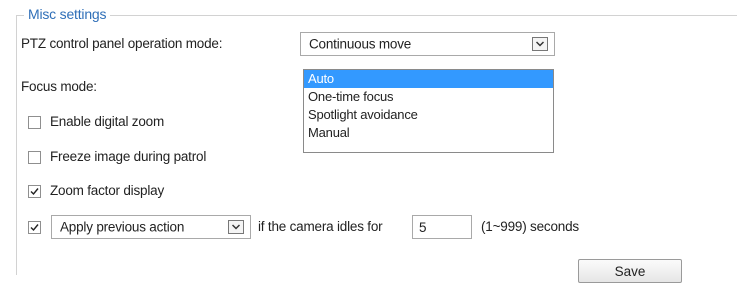 The height and width of the screenshot is (283, 737). I want to click on focus-option-auto: Auto, so click(428, 79).